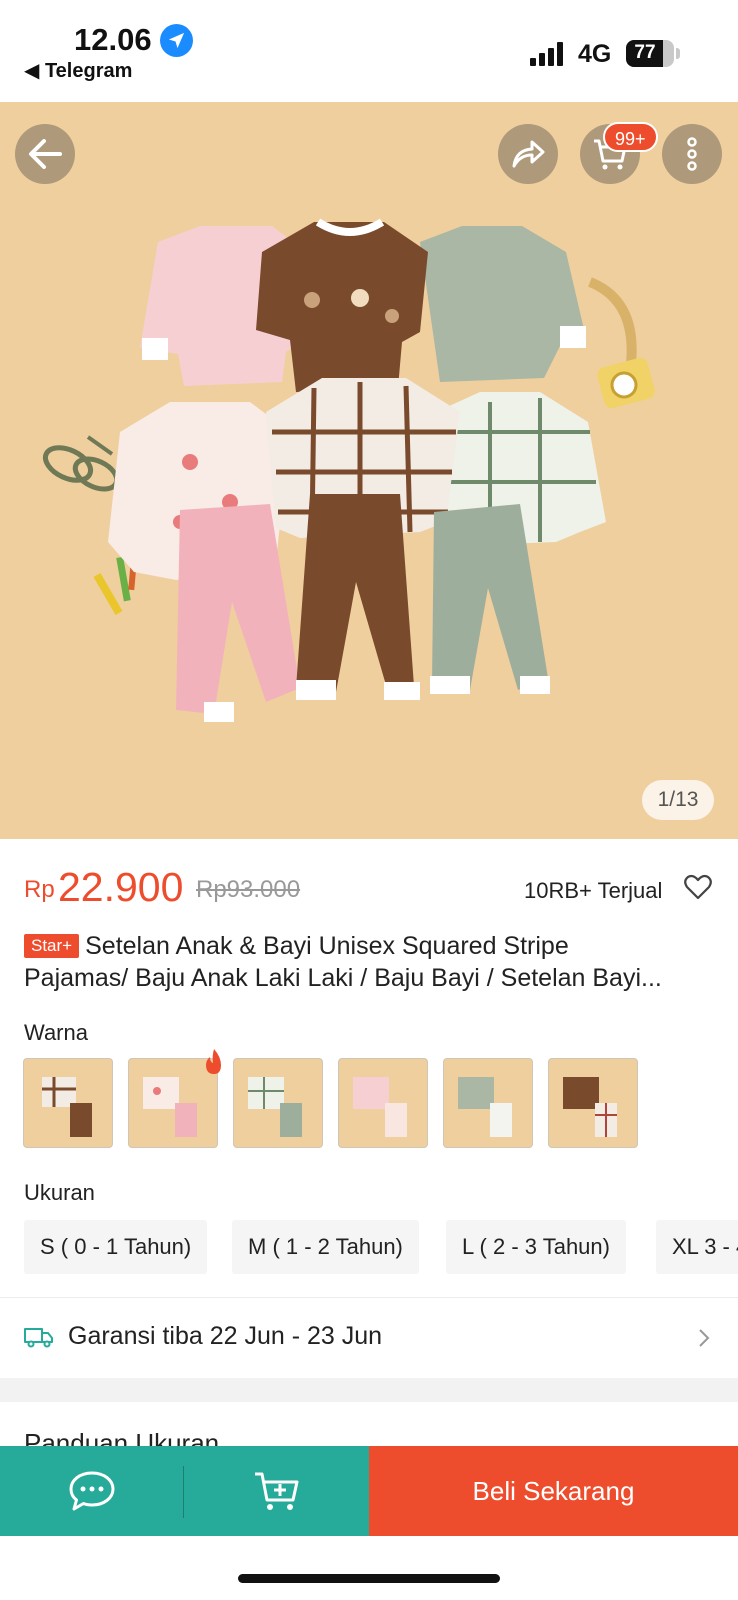 The height and width of the screenshot is (1600, 738). What do you see at coordinates (369, 51) in the screenshot?
I see `status-bar: 12.06 ◀ Telegram 4G 77` at bounding box center [369, 51].